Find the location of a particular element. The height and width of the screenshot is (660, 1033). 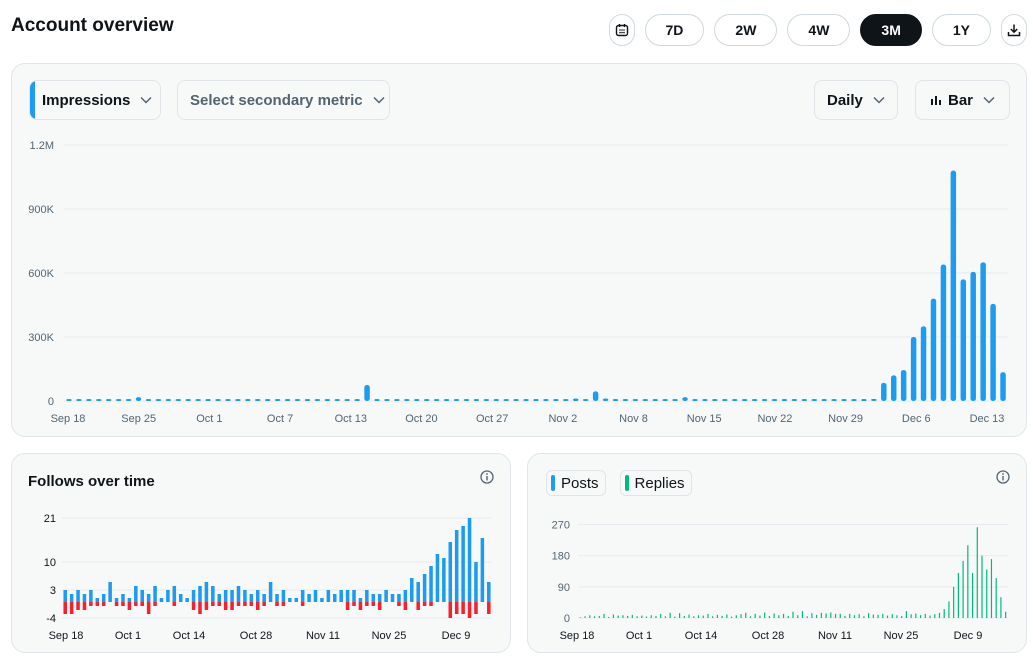

download-icon is located at coordinates (1014, 30).